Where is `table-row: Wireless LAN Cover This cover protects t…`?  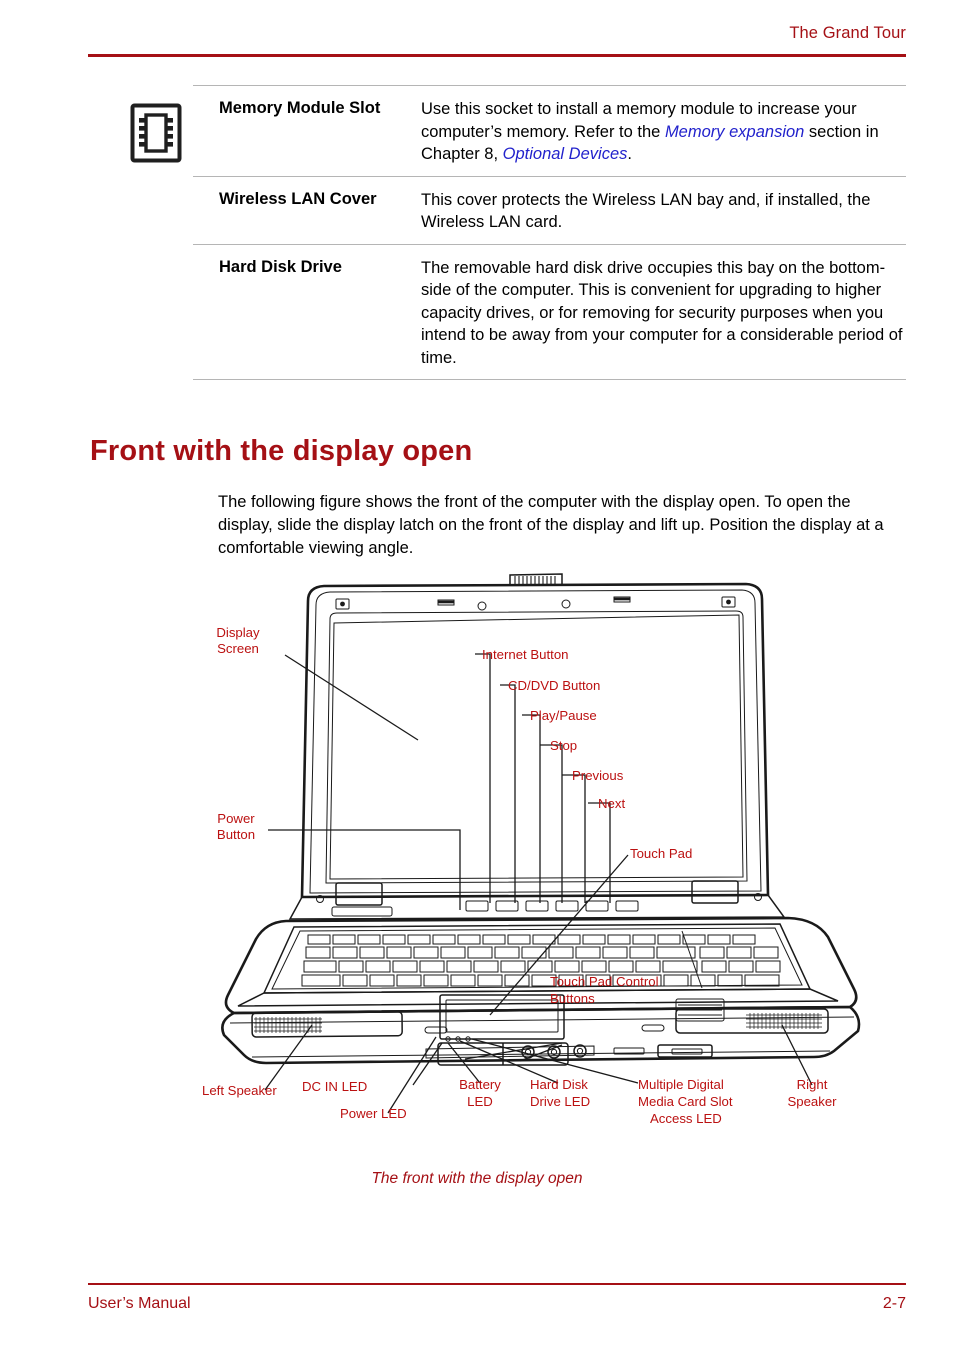
table-row: Wireless LAN Cover This cover protects t… is located at coordinates (549, 209).